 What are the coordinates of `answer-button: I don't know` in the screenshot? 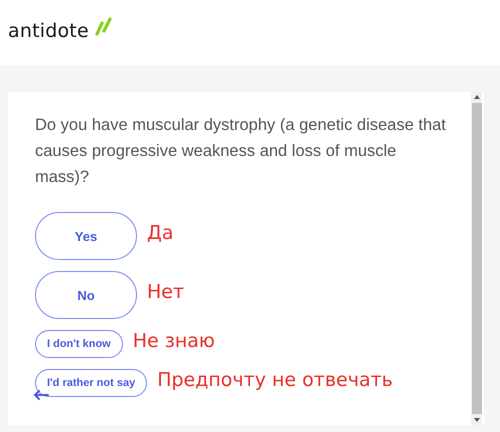 It's located at (79, 344).